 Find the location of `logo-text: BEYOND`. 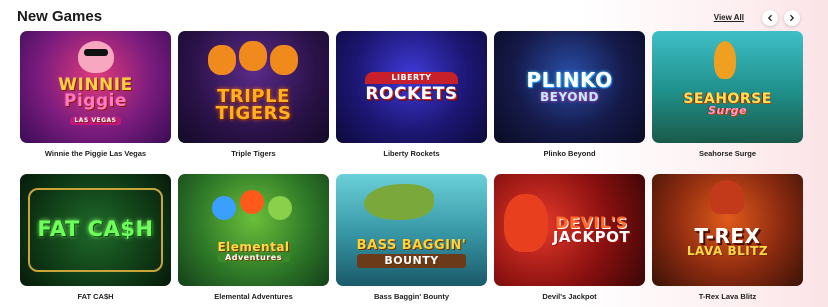

logo-text: BEYOND is located at coordinates (569, 96).